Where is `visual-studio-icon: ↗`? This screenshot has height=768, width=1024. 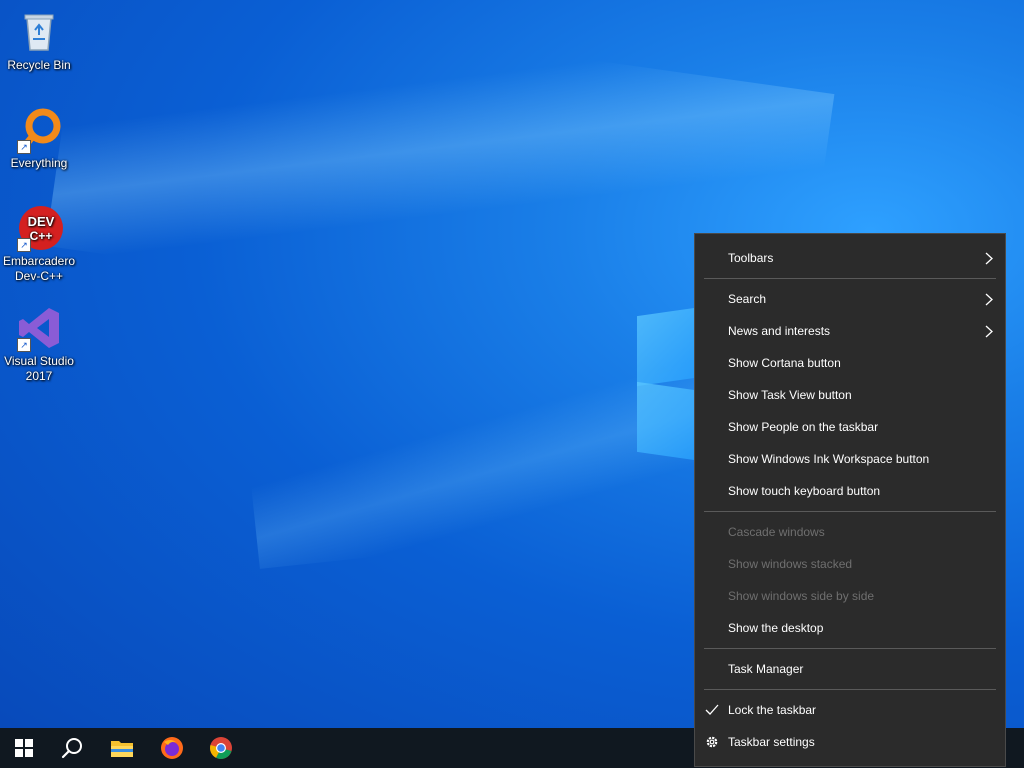 visual-studio-icon: ↗ is located at coordinates (39, 328).